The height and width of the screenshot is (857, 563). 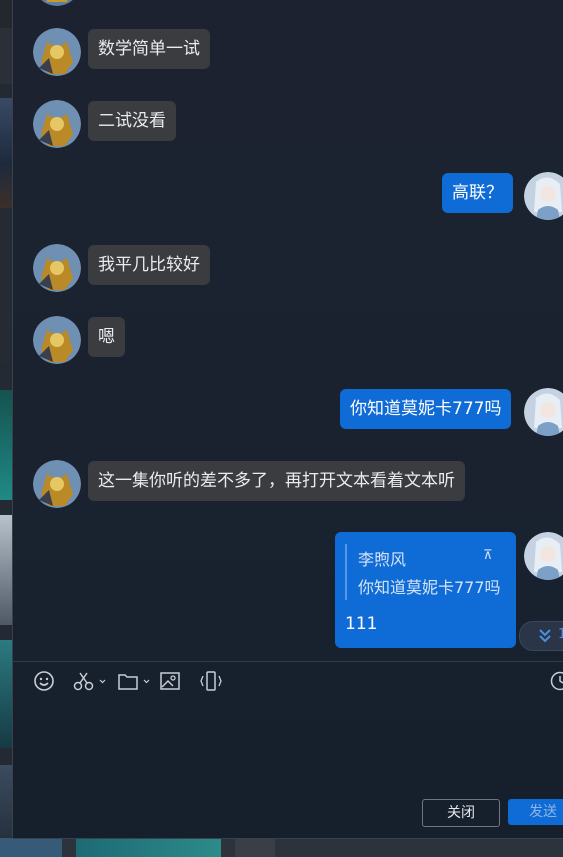 What do you see at coordinates (170, 682) in the screenshot?
I see `image-icon` at bounding box center [170, 682].